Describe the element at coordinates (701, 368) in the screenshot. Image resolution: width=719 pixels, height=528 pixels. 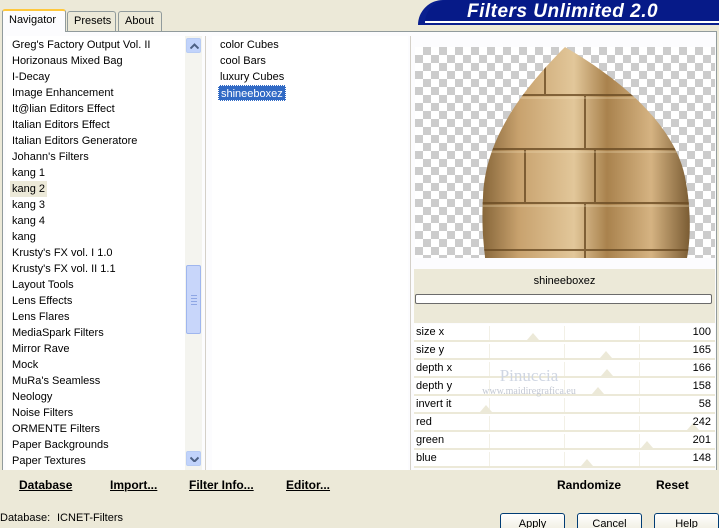
I see `slider-value: 166` at that location.